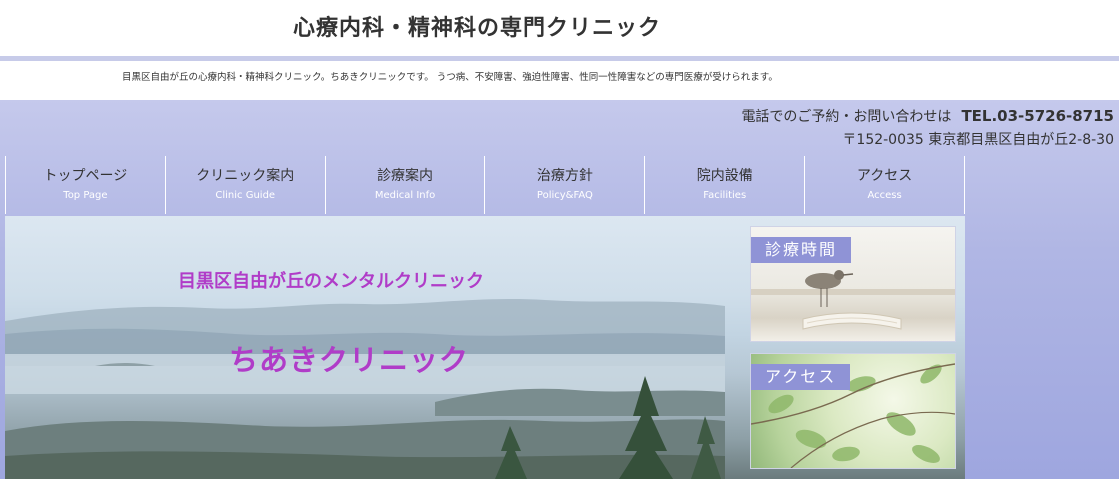 The width and height of the screenshot is (1119, 479). What do you see at coordinates (244, 185) in the screenshot?
I see `nav-item-clinic-guide: クリニック案内 Clinic Guide` at bounding box center [244, 185].